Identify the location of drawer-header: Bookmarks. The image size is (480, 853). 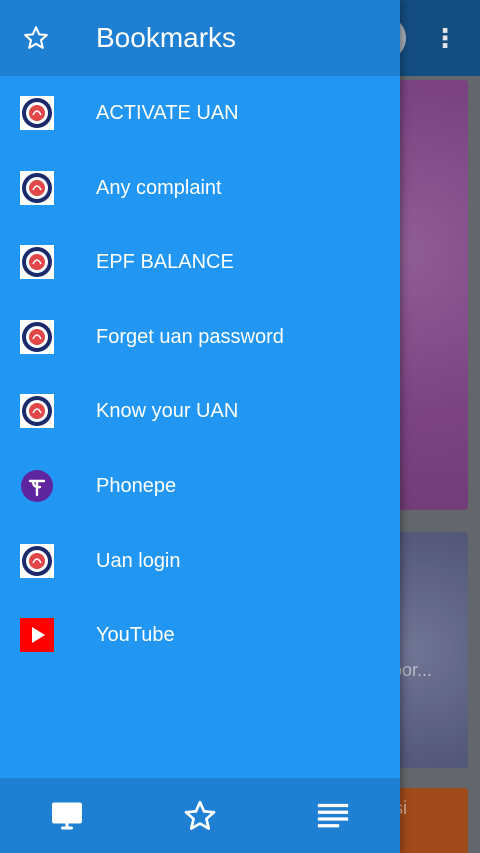
(200, 38).